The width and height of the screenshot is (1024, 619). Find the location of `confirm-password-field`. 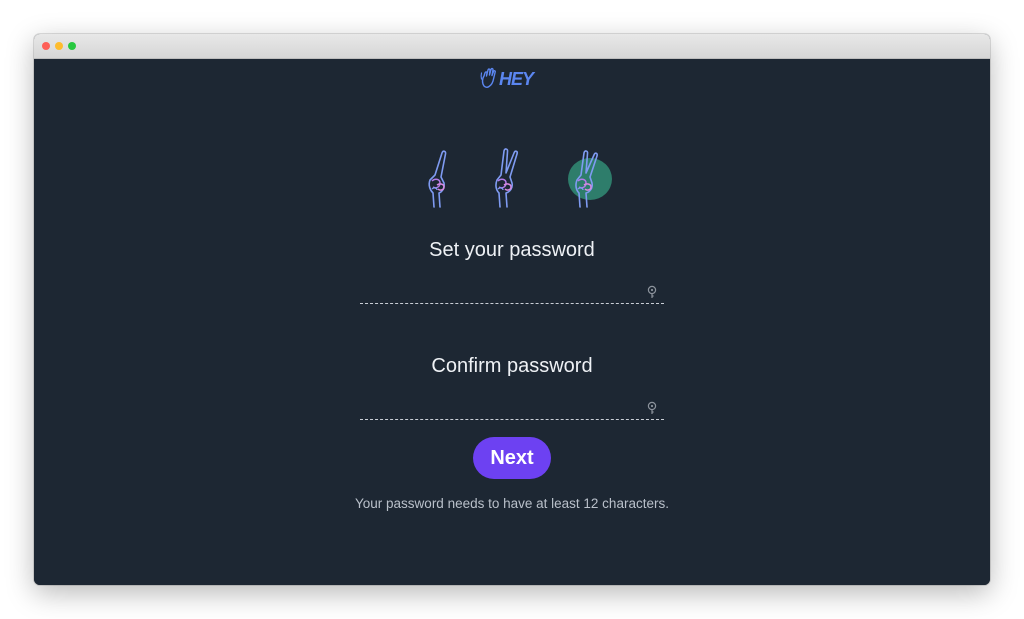

confirm-password-field is located at coordinates (512, 409).